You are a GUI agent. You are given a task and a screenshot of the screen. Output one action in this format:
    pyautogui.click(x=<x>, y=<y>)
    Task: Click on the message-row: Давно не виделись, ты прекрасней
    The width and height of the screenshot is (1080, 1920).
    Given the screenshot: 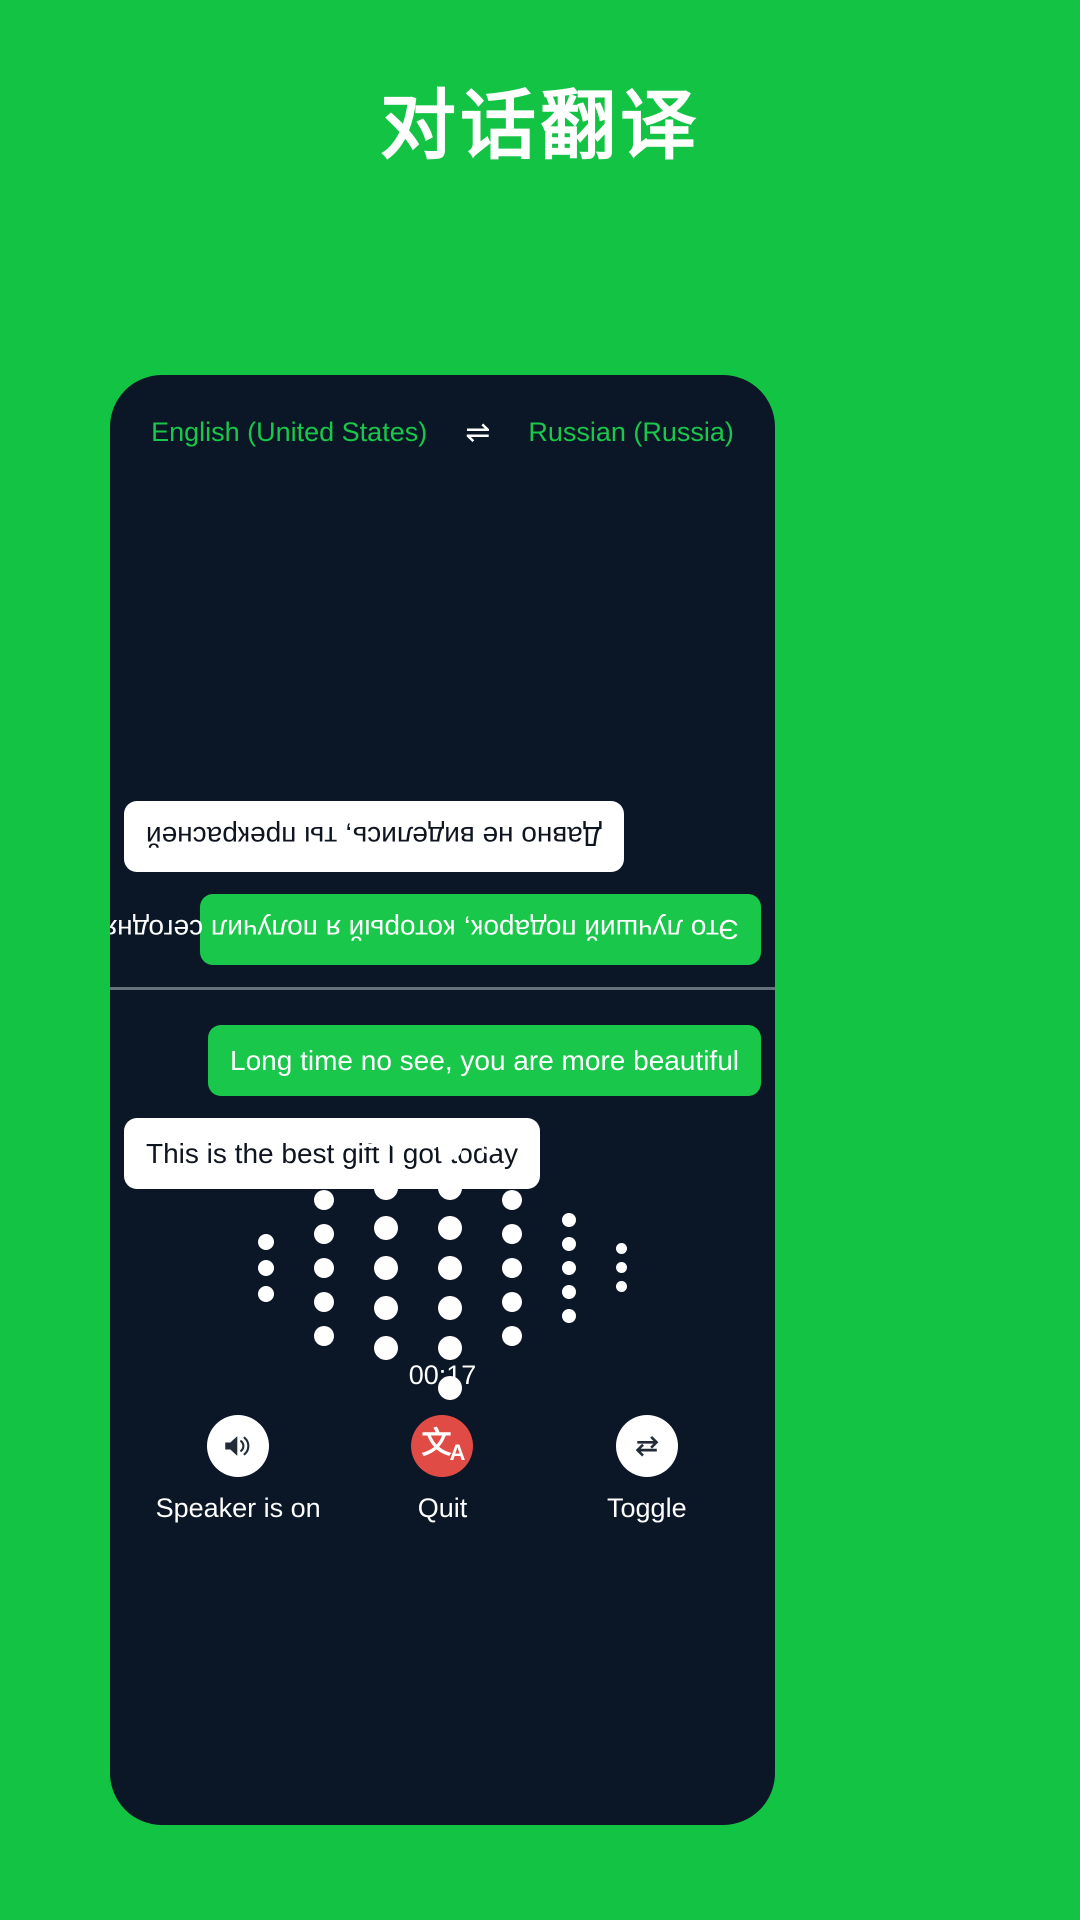 What is the action you would take?
    pyautogui.click(x=442, y=836)
    